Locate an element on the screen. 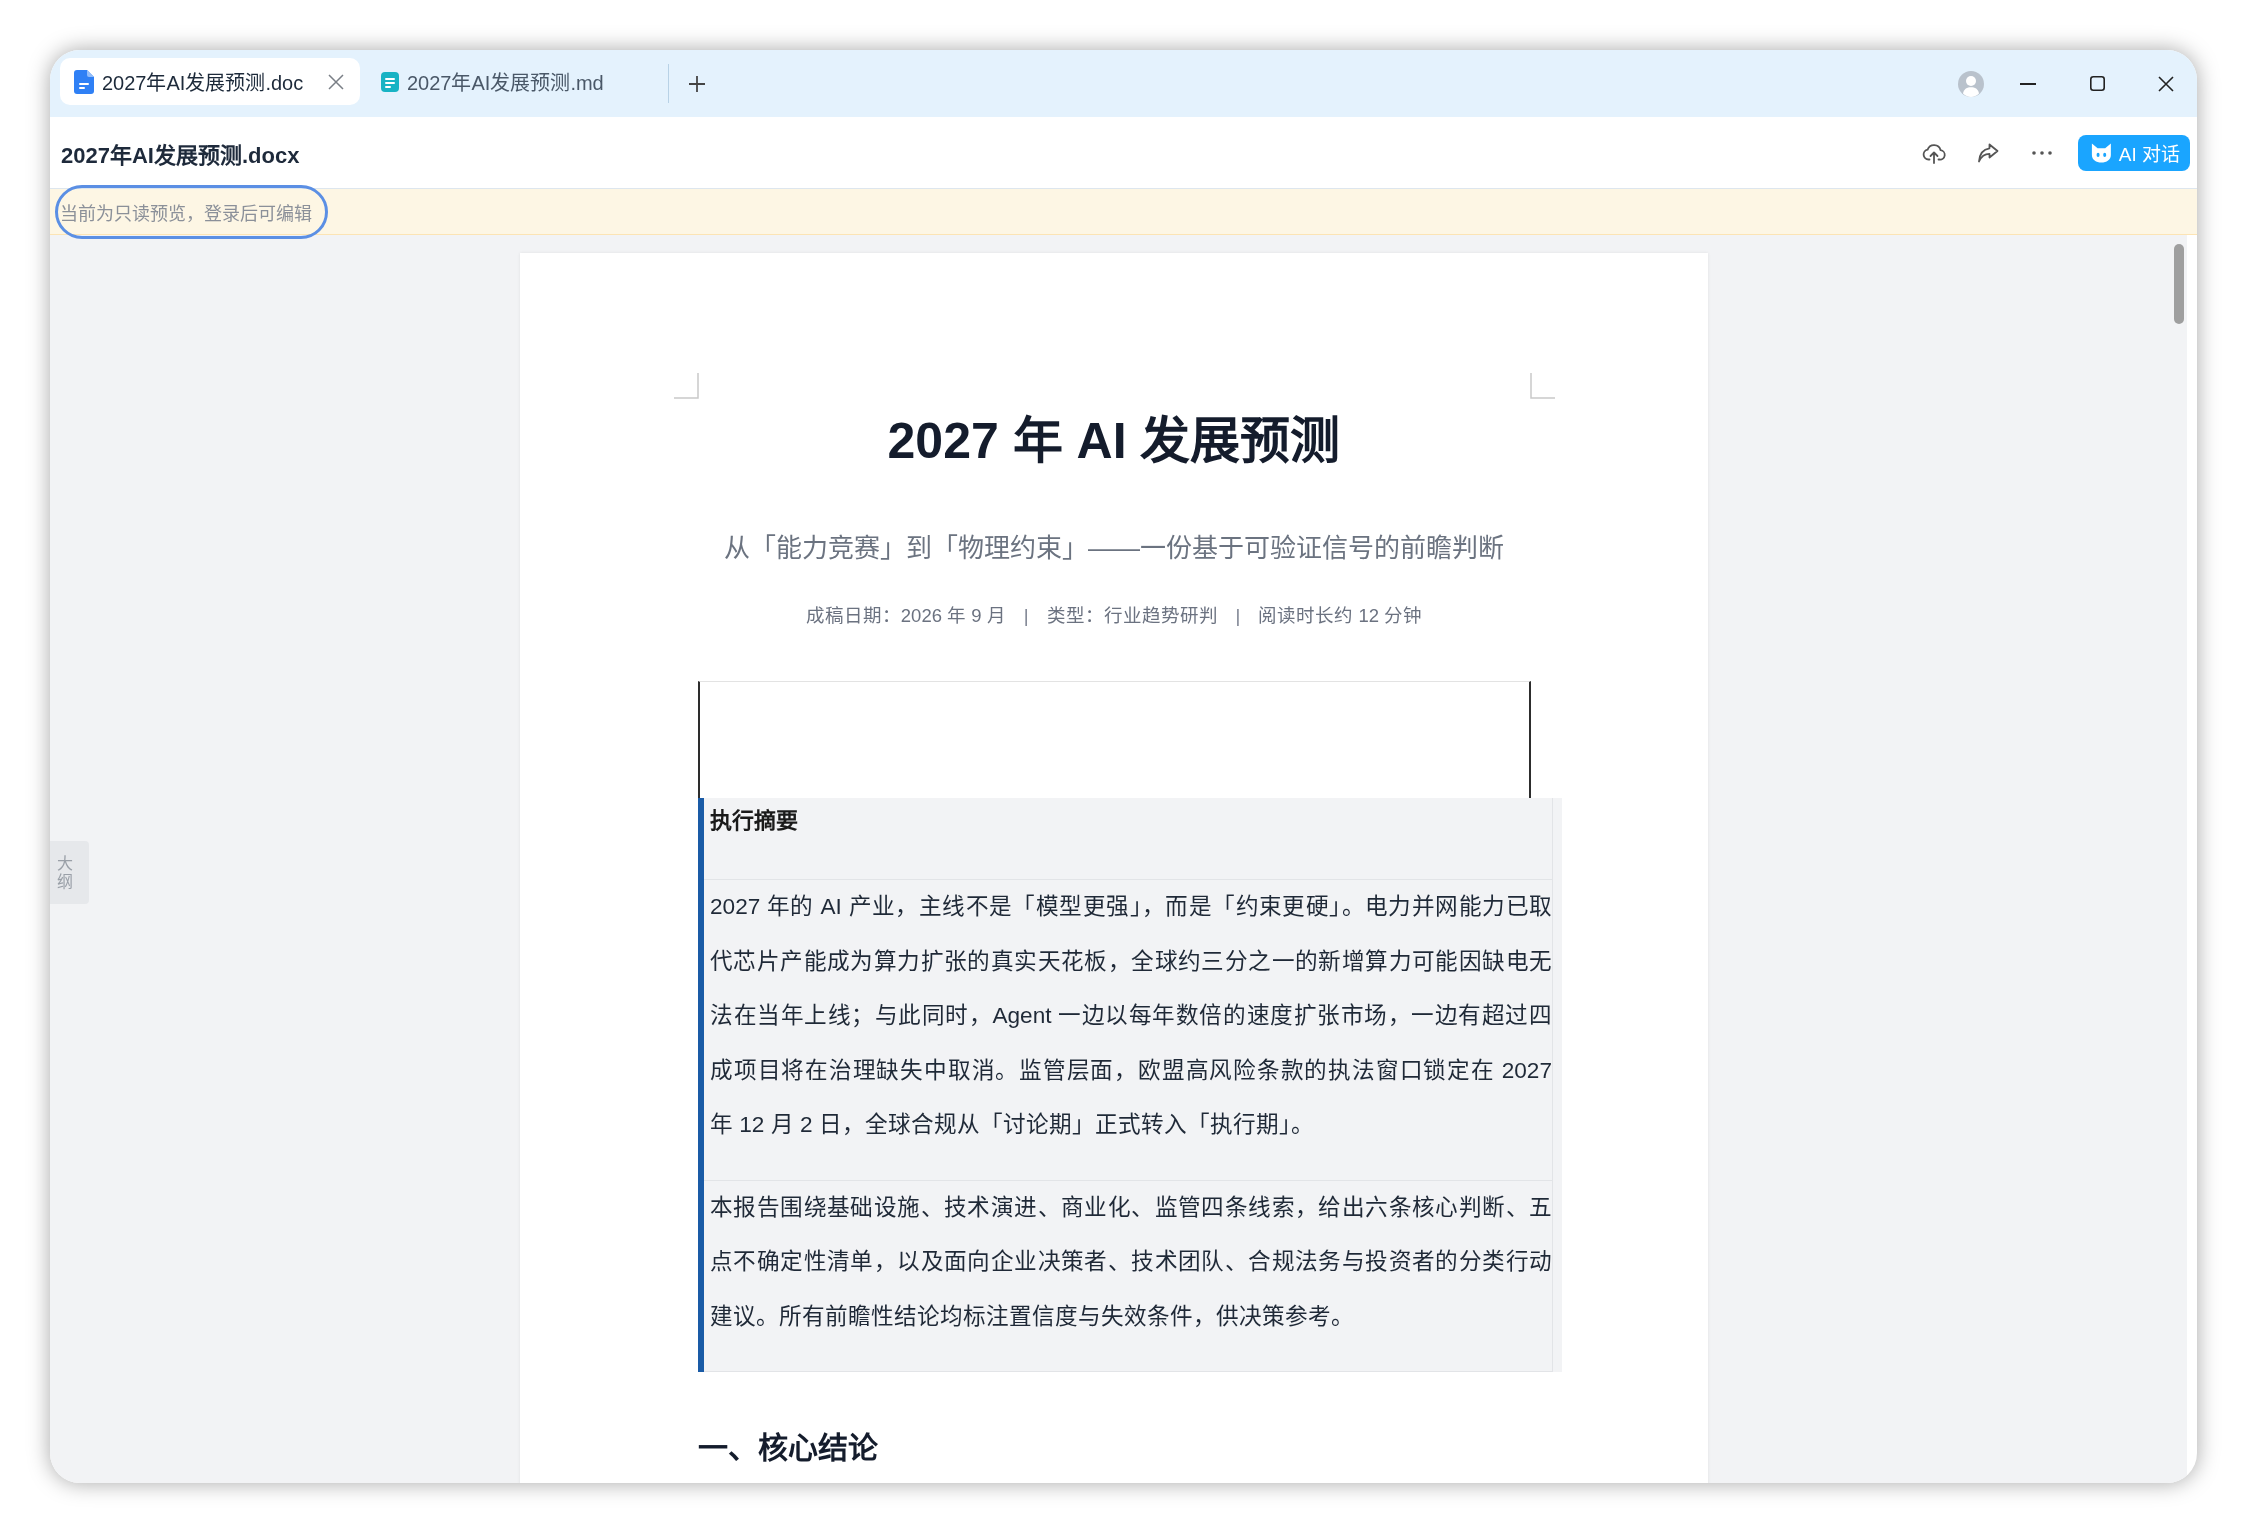 The image size is (2247, 1534). cloud-upload-icon is located at coordinates (1934, 152).